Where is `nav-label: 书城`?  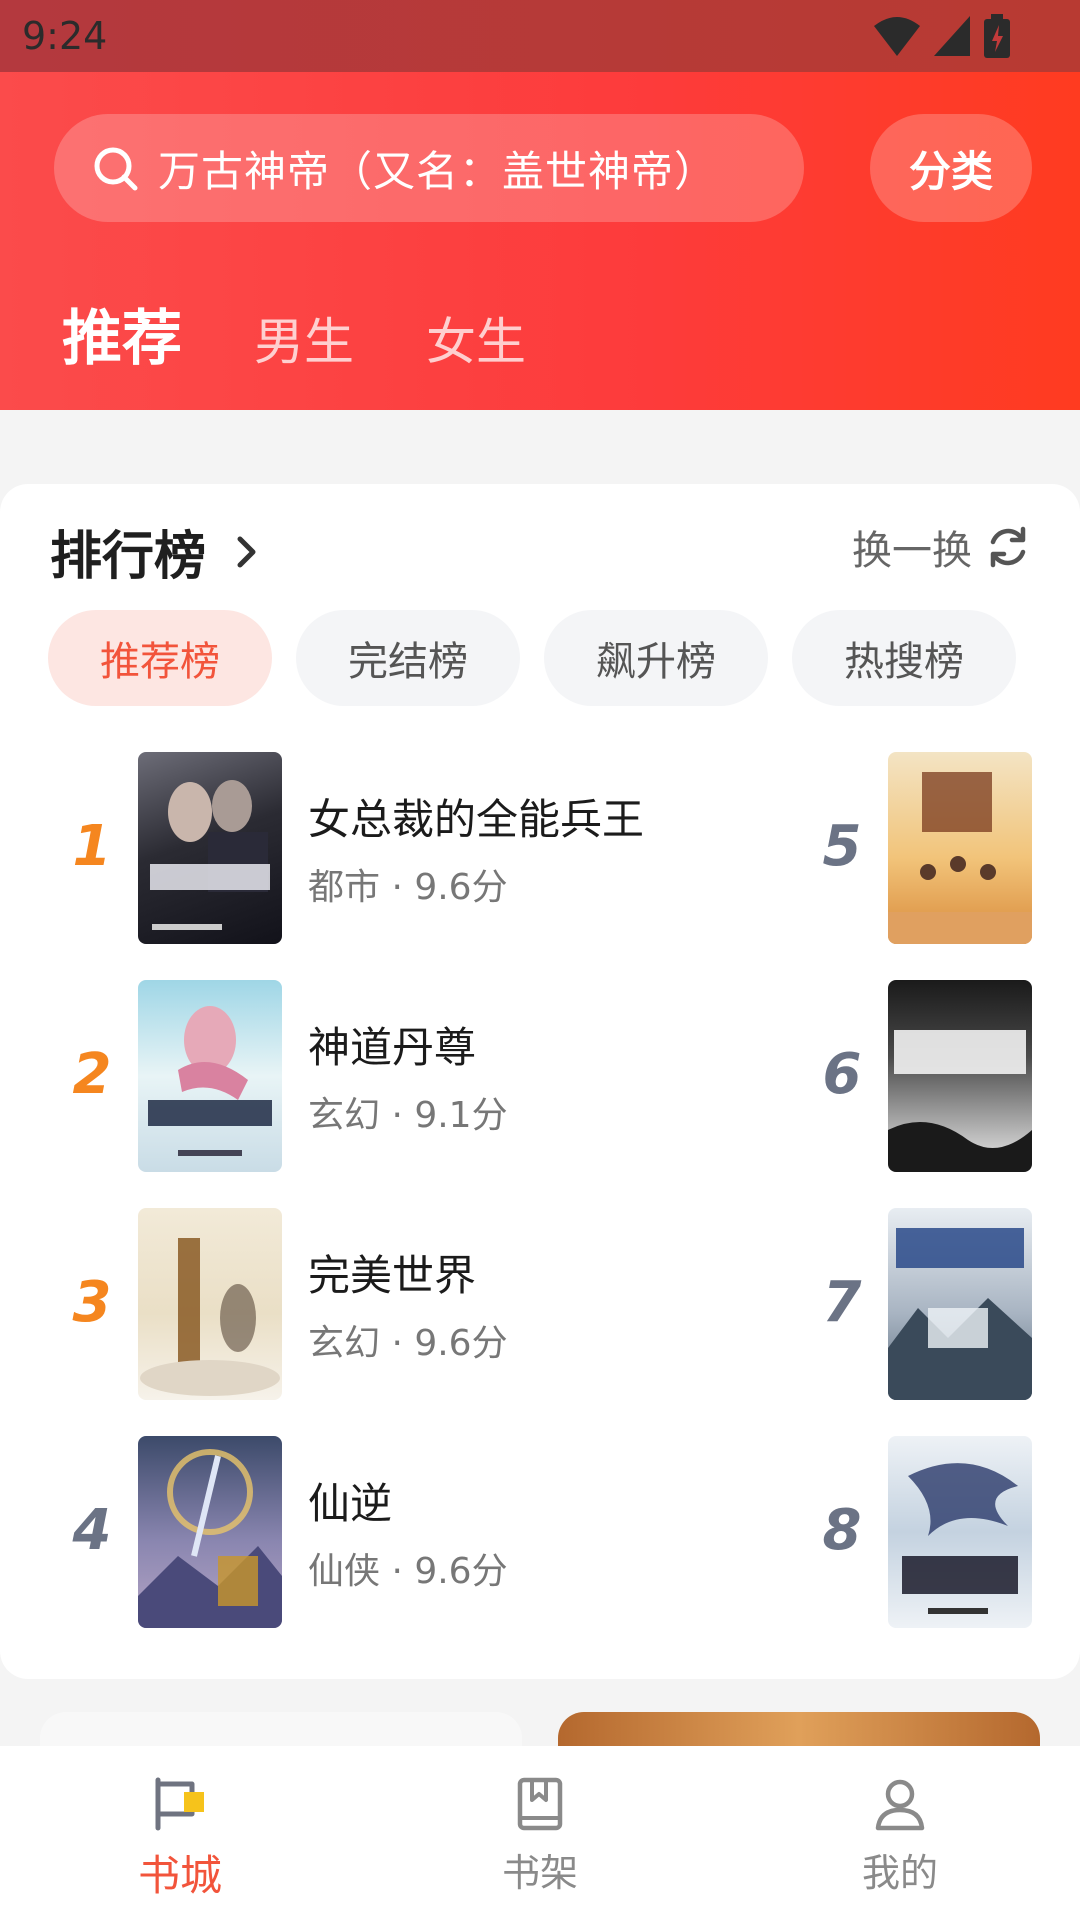
nav-label: 书城 is located at coordinates (179, 1875).